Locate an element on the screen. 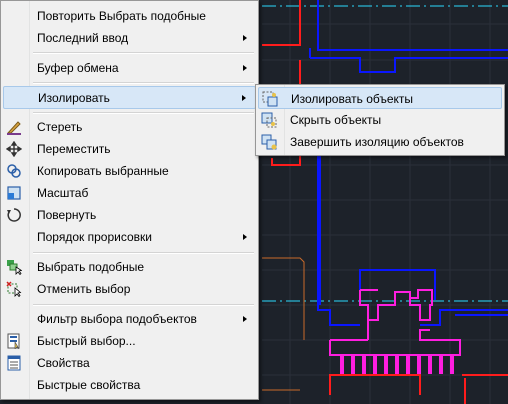 The height and width of the screenshot is (404, 508). menu-item-copy-selection: Копировать выбранные is located at coordinates (129, 171).